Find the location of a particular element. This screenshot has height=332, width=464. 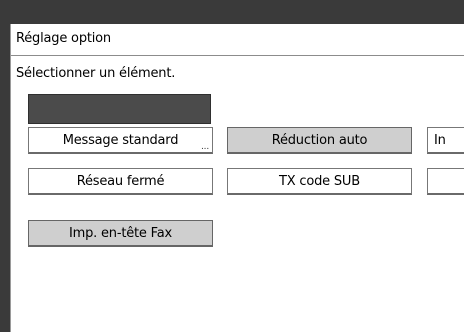

option-fax-header-print-button: Imp. en-tête Fax is located at coordinates (120, 233).